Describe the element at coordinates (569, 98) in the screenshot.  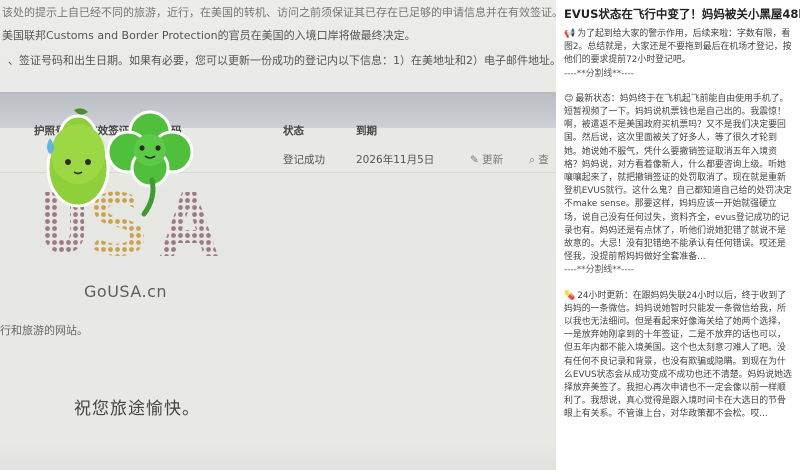
I see `smile-icon: 😊` at that location.